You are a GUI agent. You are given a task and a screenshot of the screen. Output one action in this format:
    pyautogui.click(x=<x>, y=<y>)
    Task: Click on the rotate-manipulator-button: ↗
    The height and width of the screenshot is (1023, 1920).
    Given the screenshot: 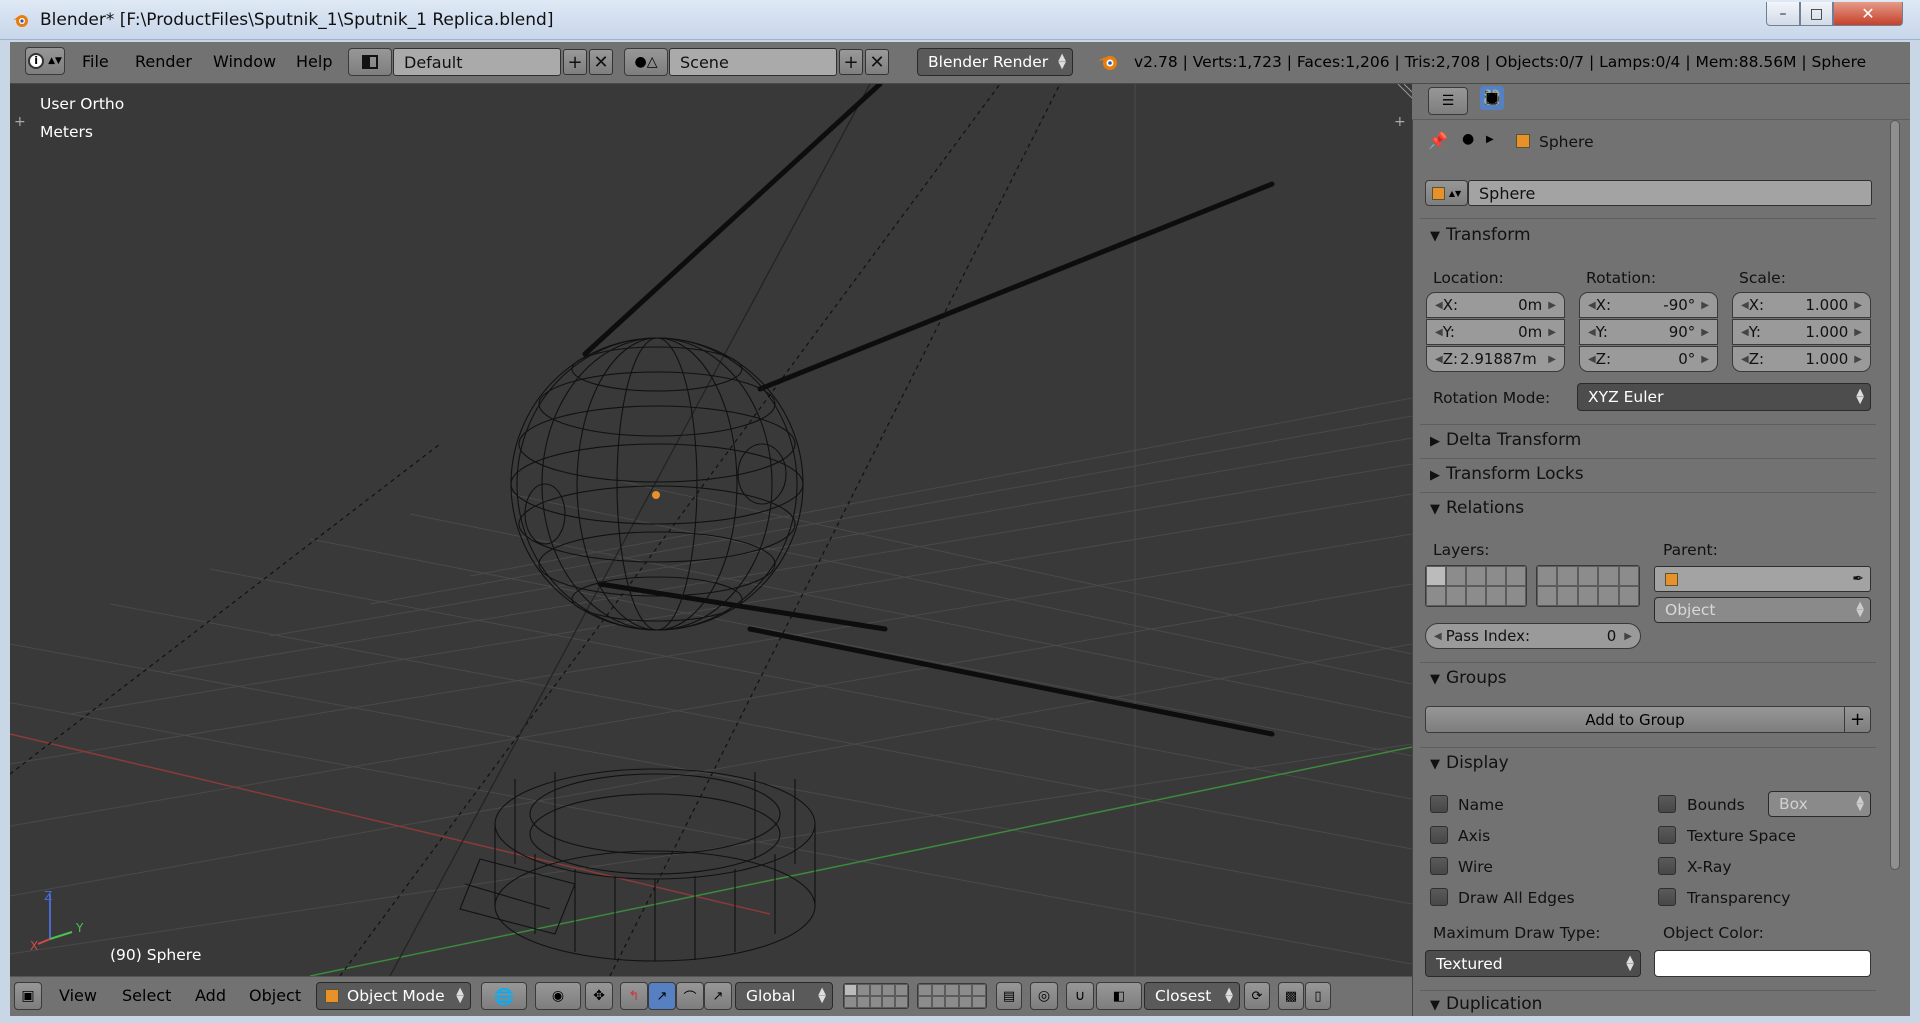 What is the action you would take?
    pyautogui.click(x=662, y=996)
    